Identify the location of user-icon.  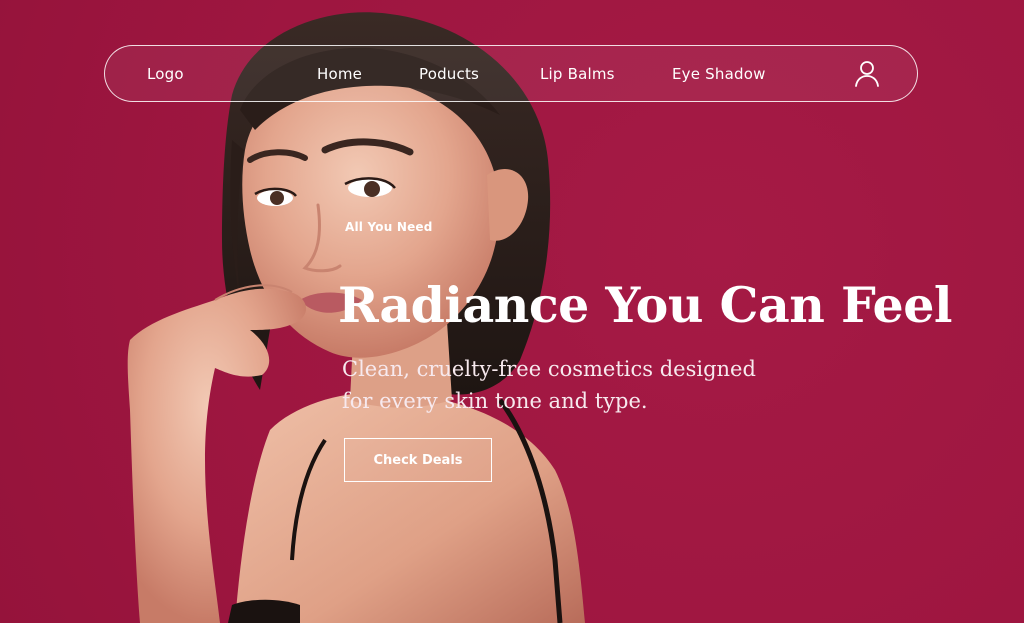
(867, 74).